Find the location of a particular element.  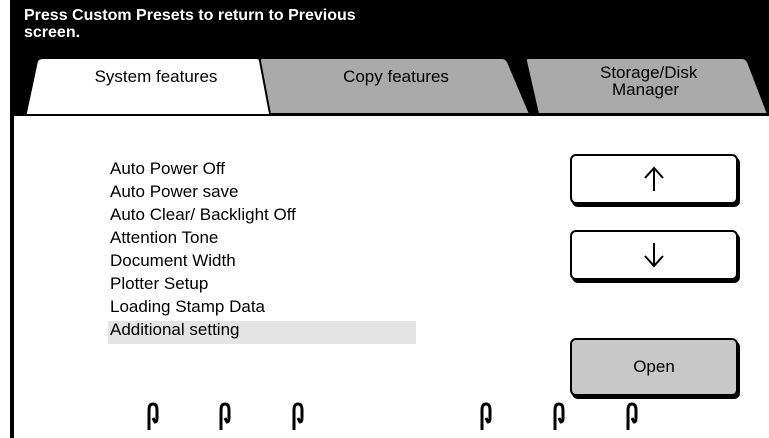

arrow-down-icon is located at coordinates (654, 255).